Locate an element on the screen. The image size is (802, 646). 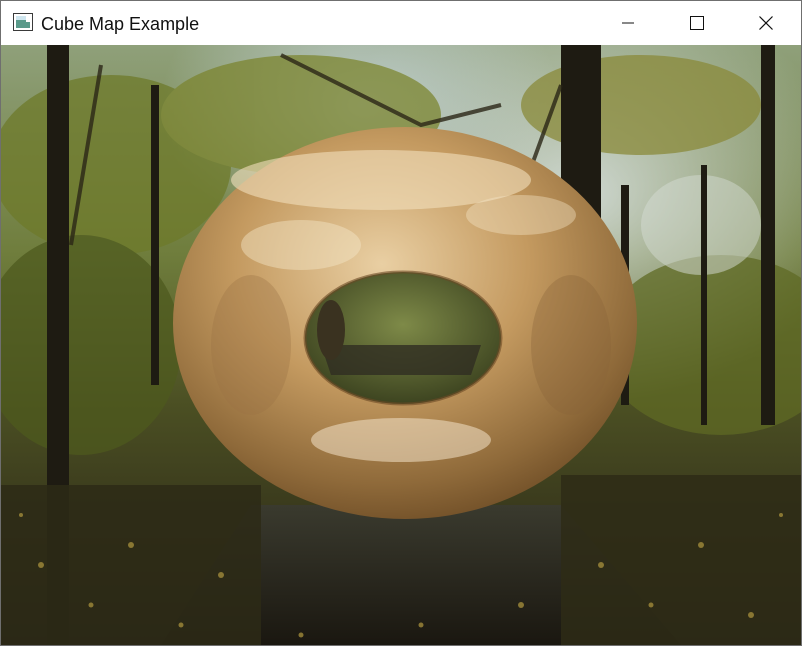
app-icon is located at coordinates (23, 22).